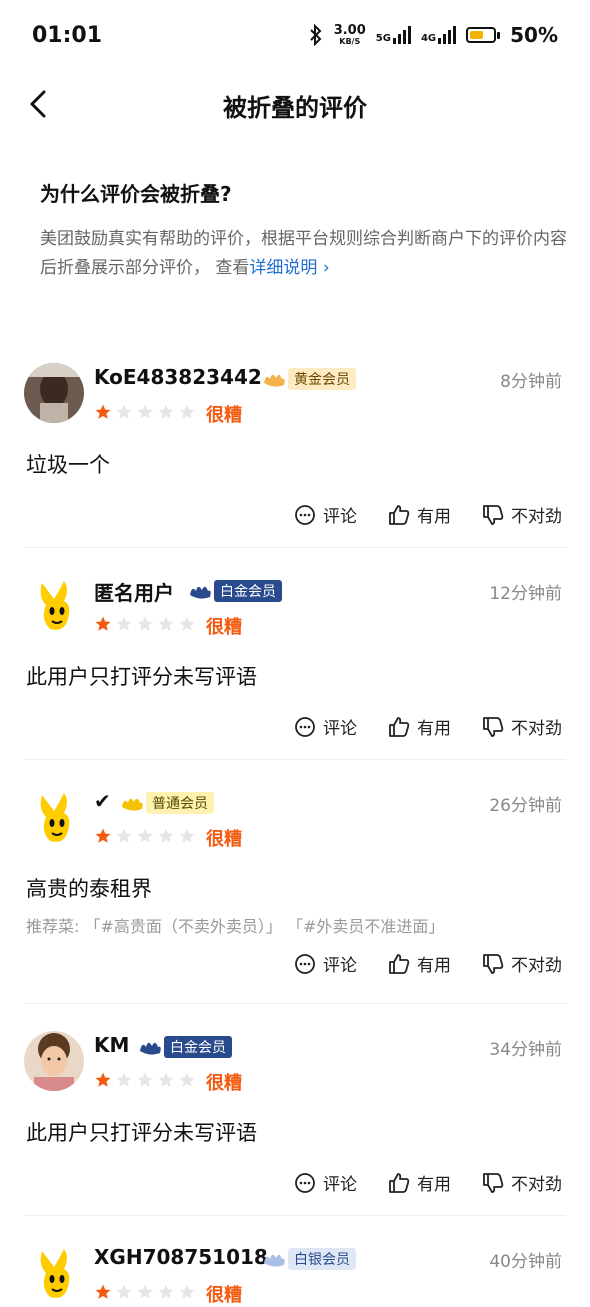 The width and height of the screenshot is (590, 1307). What do you see at coordinates (181, 1257) in the screenshot?
I see `reviewer-name: XGH708751018` at bounding box center [181, 1257].